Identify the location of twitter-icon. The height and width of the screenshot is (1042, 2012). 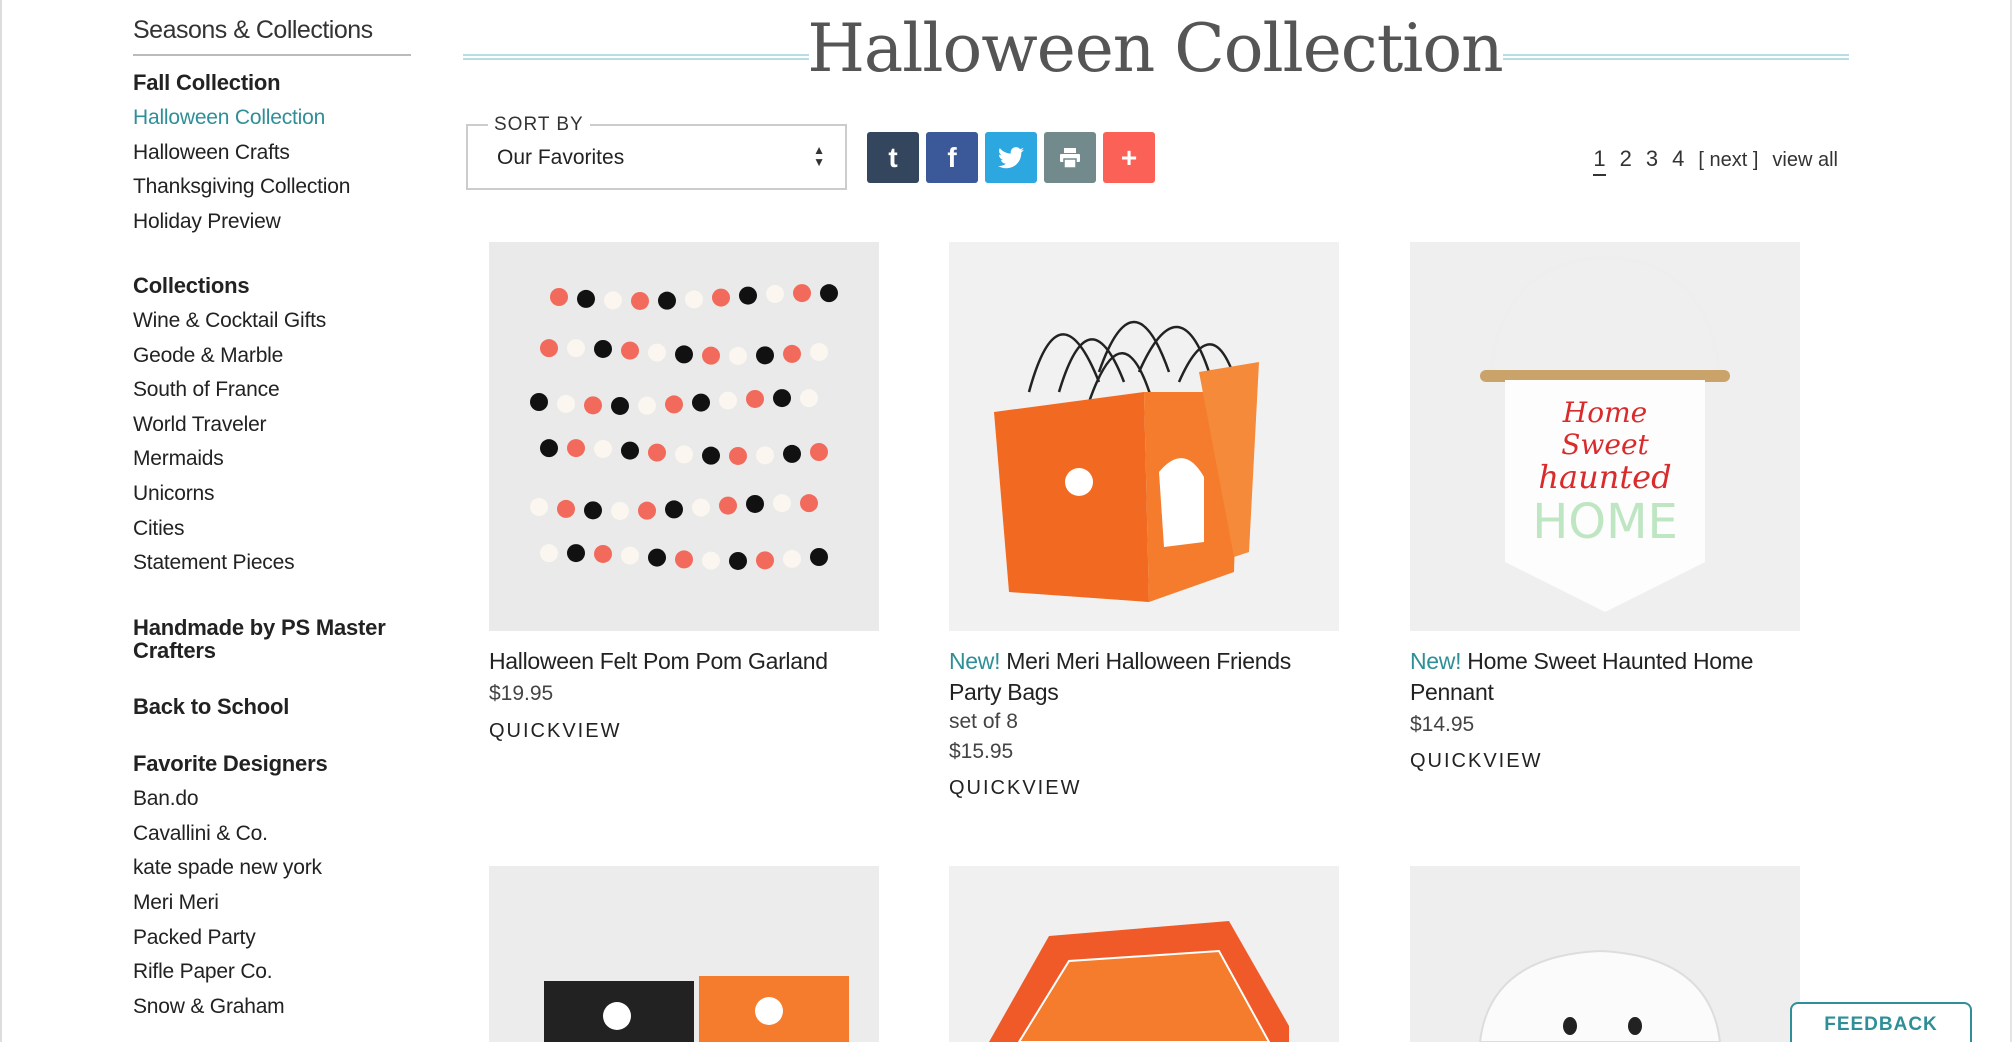
(1011, 157).